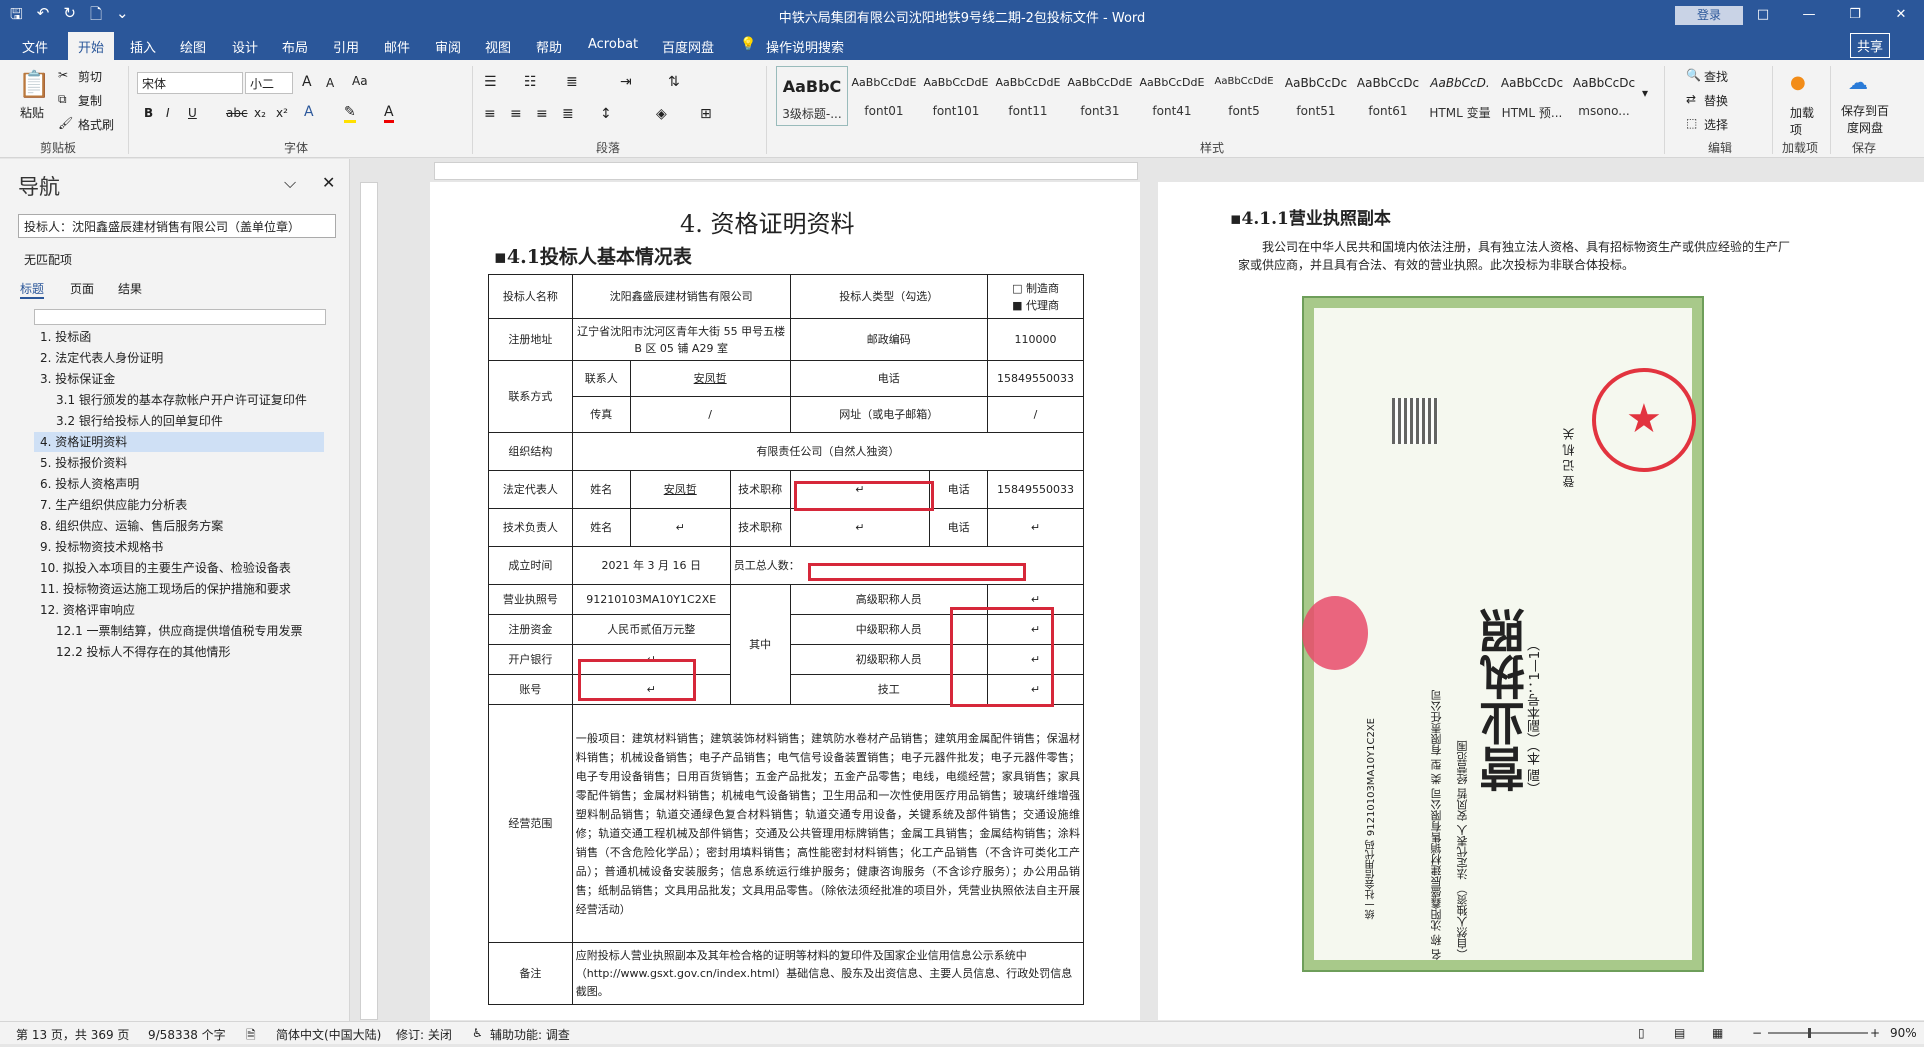 The image size is (1924, 1047). Describe the element at coordinates (606, 114) in the screenshot. I see `line-spacing-icon: ↕` at that location.